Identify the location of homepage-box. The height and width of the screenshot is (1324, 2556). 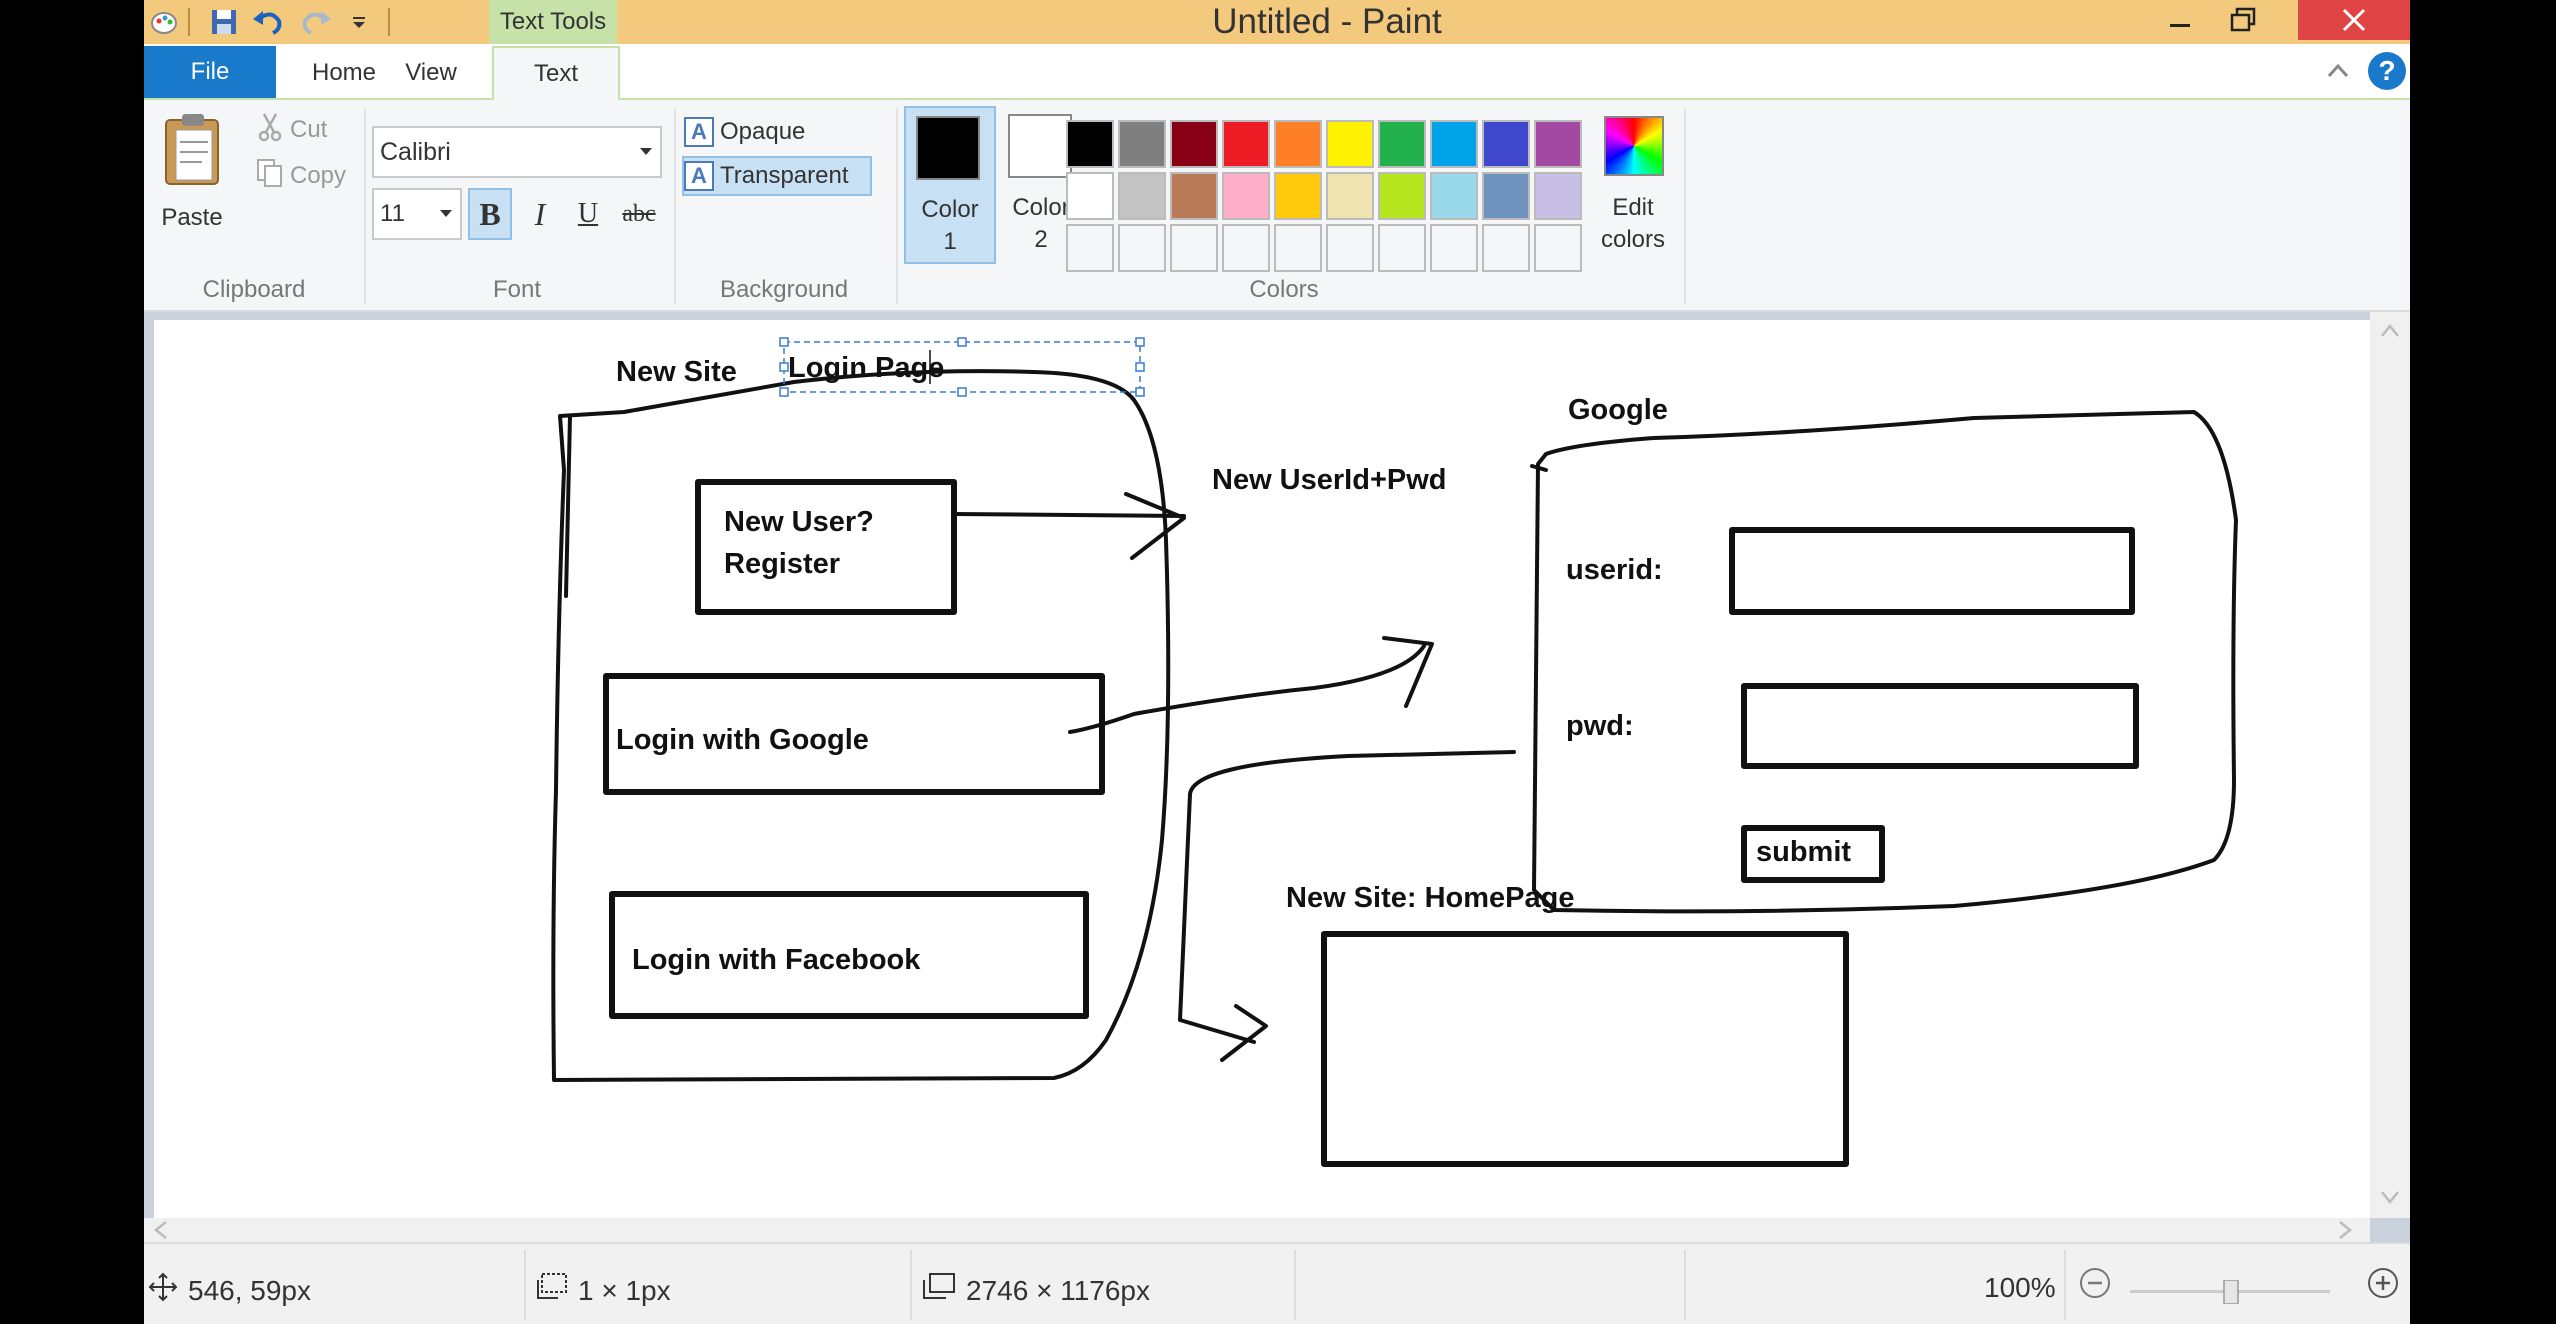
(1585, 1049).